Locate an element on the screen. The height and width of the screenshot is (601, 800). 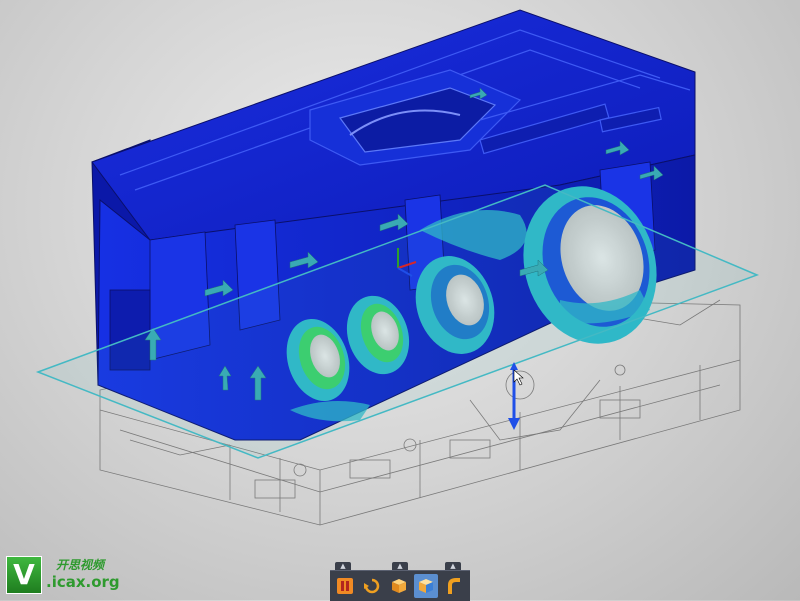
view-cube-button is located at coordinates (399, 586).